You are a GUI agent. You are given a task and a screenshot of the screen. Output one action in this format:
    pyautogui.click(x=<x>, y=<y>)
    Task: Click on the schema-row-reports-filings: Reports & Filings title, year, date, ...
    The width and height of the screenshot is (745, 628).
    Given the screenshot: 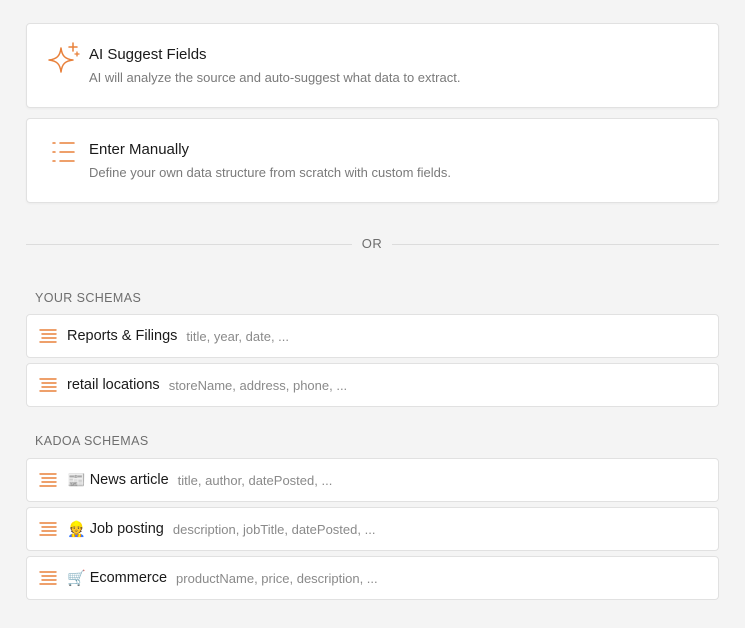 What is the action you would take?
    pyautogui.click(x=372, y=336)
    